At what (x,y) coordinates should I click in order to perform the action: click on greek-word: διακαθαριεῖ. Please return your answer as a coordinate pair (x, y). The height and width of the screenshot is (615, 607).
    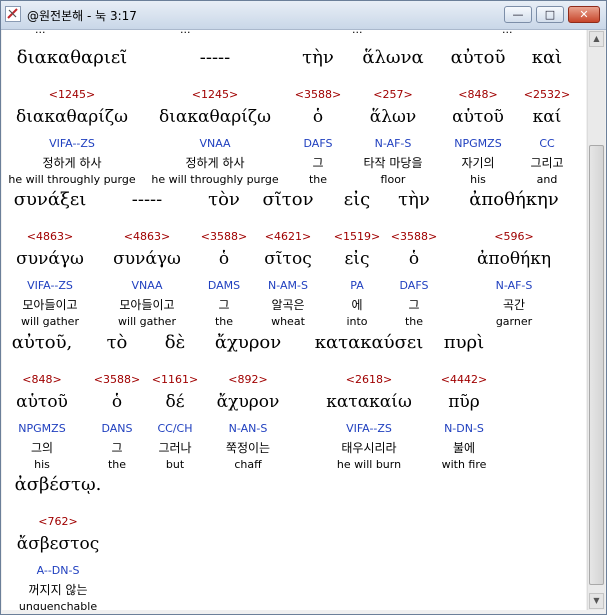
    Looking at the image, I should click on (72, 57).